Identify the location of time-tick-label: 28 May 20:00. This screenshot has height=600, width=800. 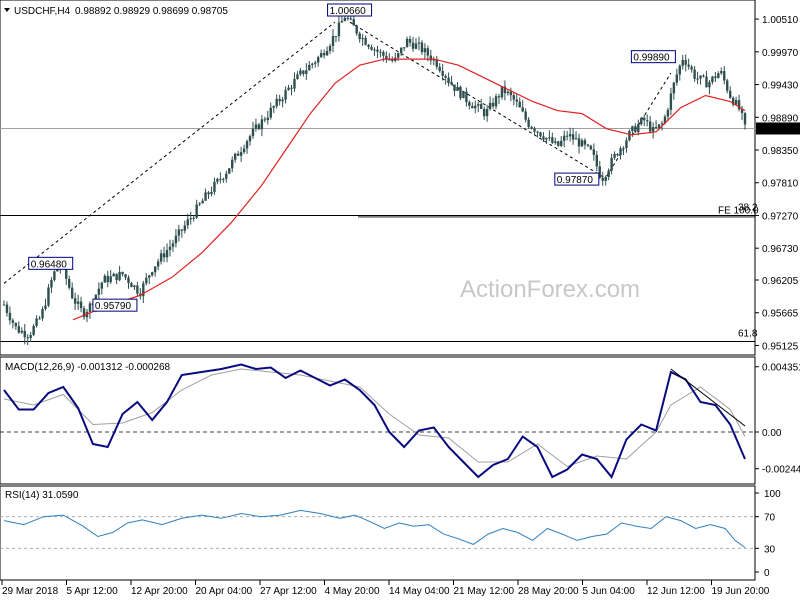
(548, 591).